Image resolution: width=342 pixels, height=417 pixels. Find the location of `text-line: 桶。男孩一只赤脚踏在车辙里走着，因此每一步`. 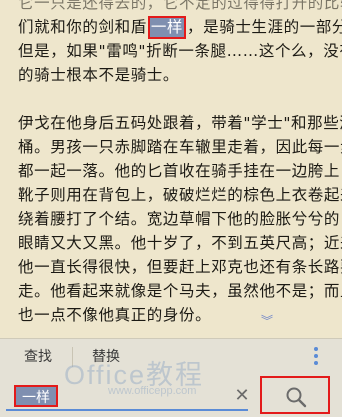

text-line: 桶。男孩一只赤脚踏在车辙里走着，因此每一步 is located at coordinates (180, 147).